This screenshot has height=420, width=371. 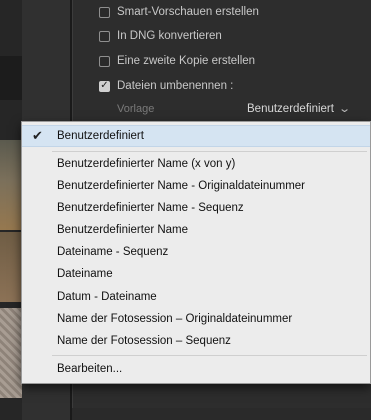 I want to click on menu-item: Benutzerdefinierter Name - Sequenz, so click(x=196, y=208).